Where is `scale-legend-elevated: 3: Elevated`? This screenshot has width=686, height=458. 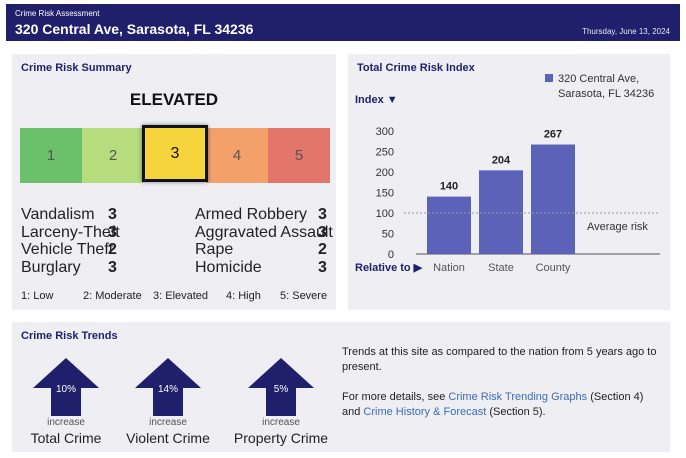
scale-legend-elevated: 3: Elevated is located at coordinates (181, 296).